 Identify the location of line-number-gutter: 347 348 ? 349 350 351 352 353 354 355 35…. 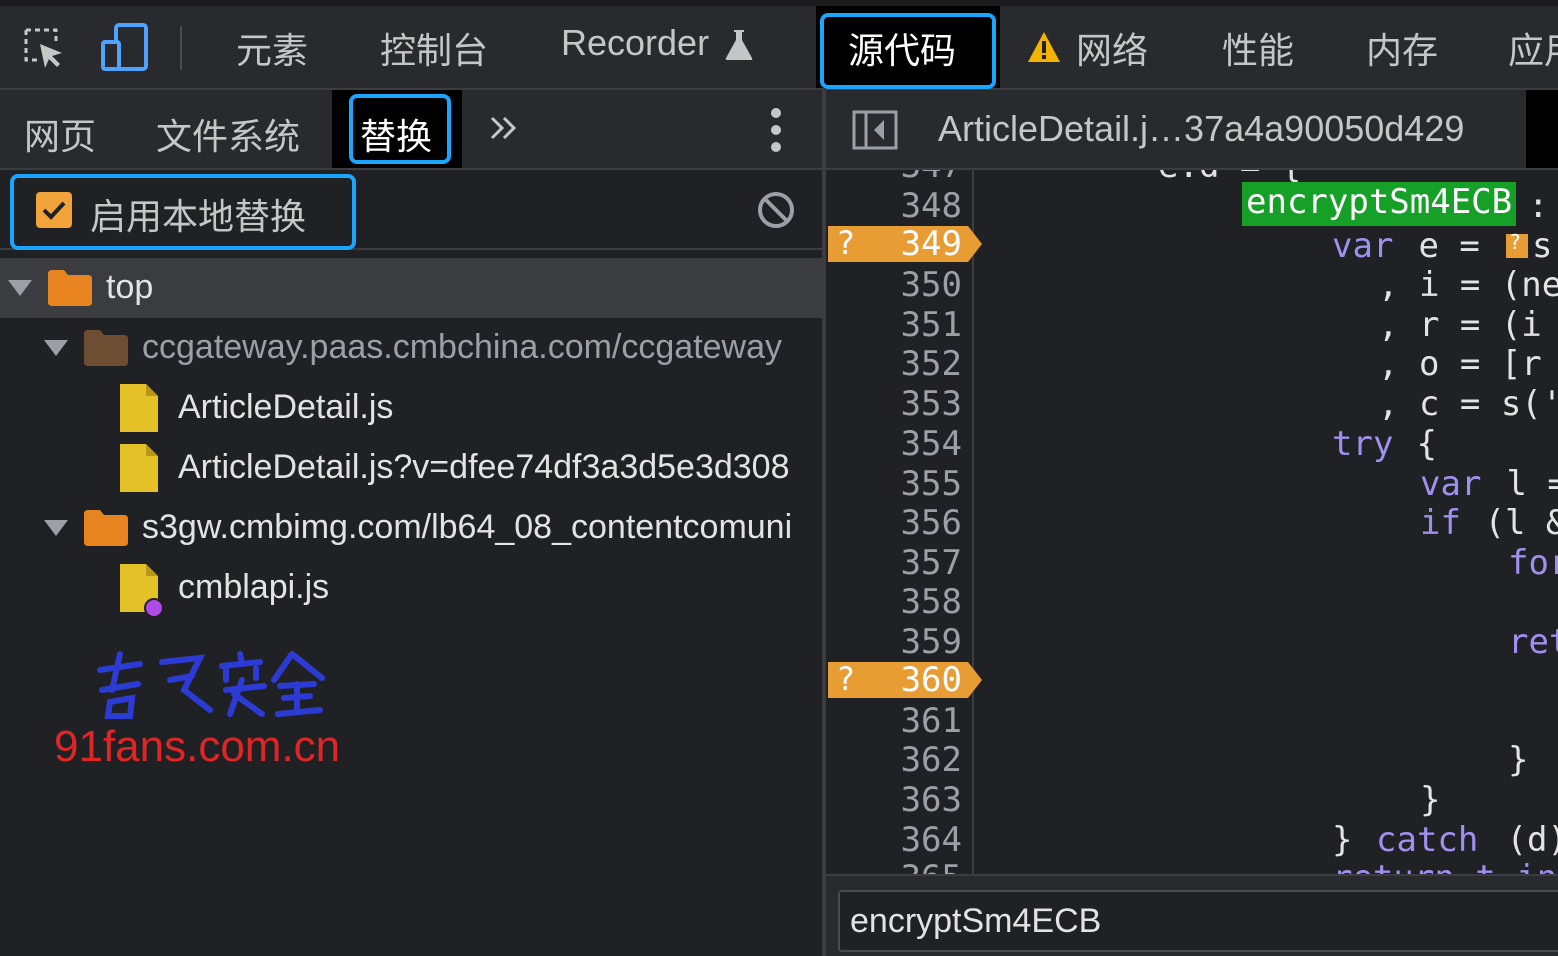
(904, 522).